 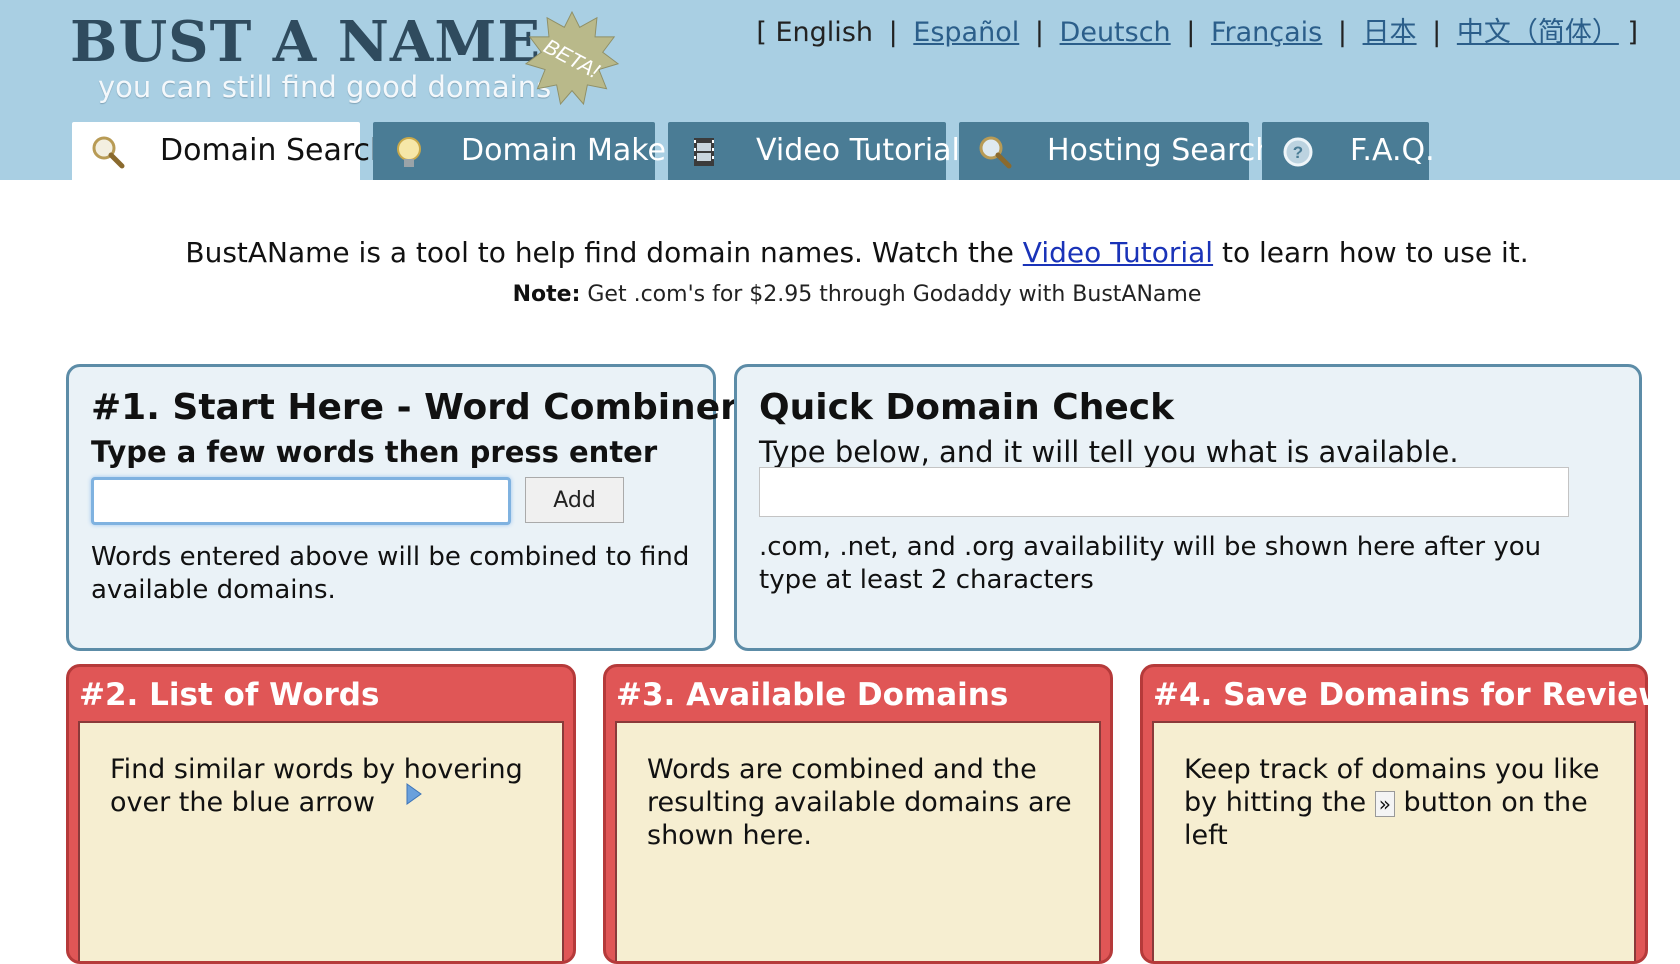 I want to click on tab-video-tutorial: Video Tutorial, so click(x=814, y=151).